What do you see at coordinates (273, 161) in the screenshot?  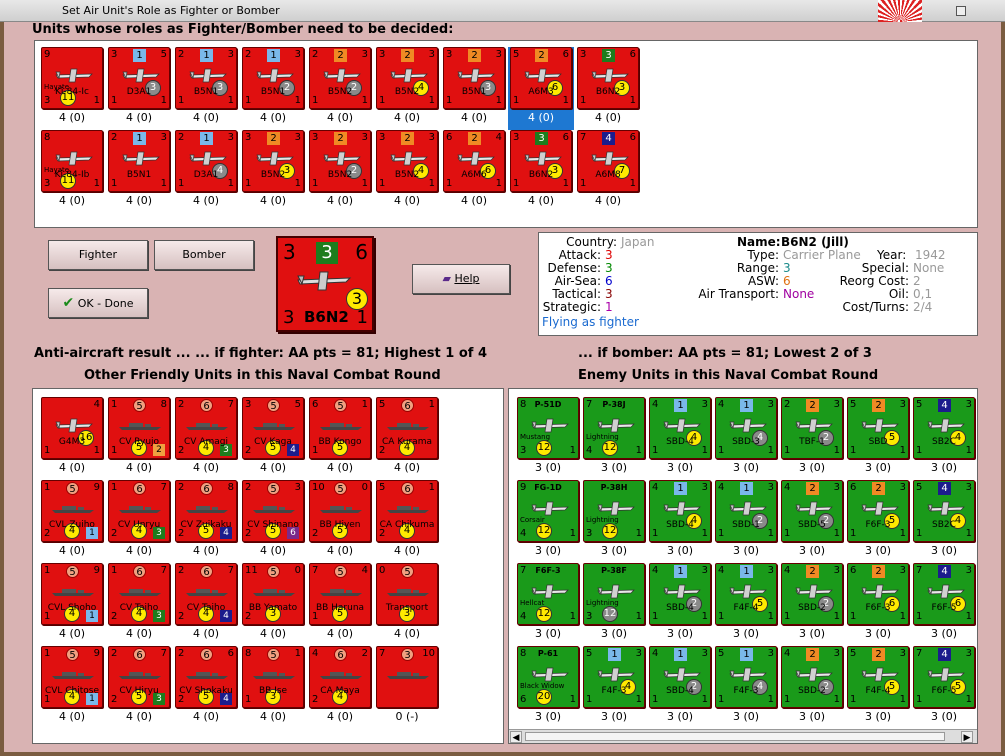 I see `unit-counter: 3 2 3 3 B5N2 1 1` at bounding box center [273, 161].